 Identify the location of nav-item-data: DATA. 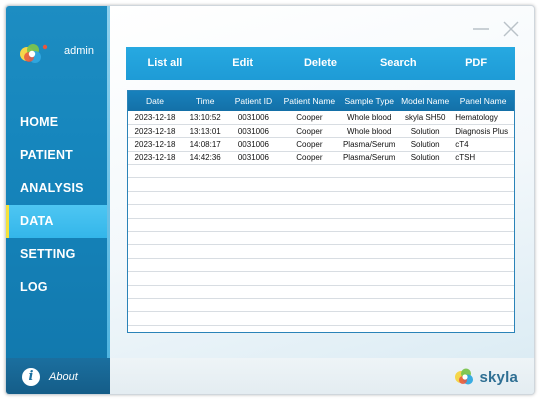
(58, 221).